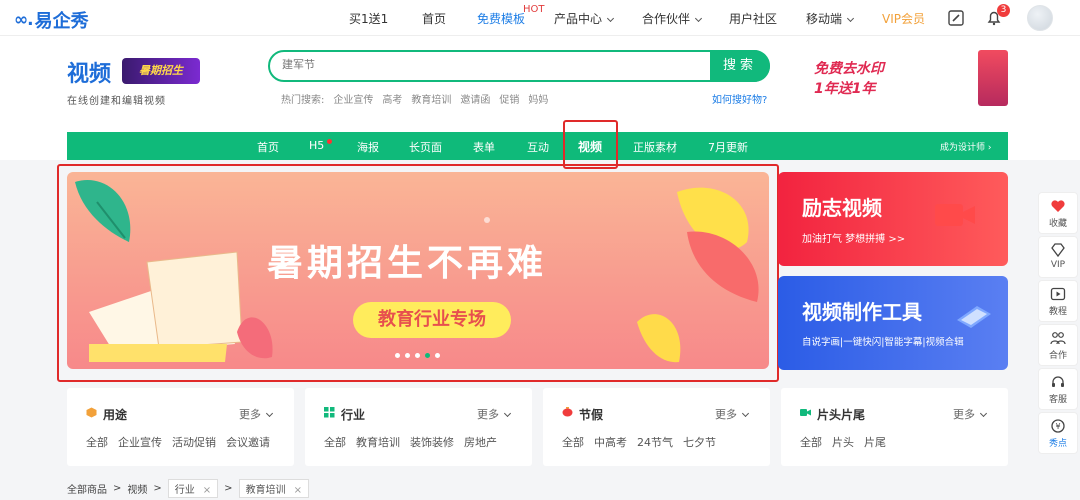  What do you see at coordinates (24, 20) in the screenshot?
I see `logo-mark: ∞.` at bounding box center [24, 20].